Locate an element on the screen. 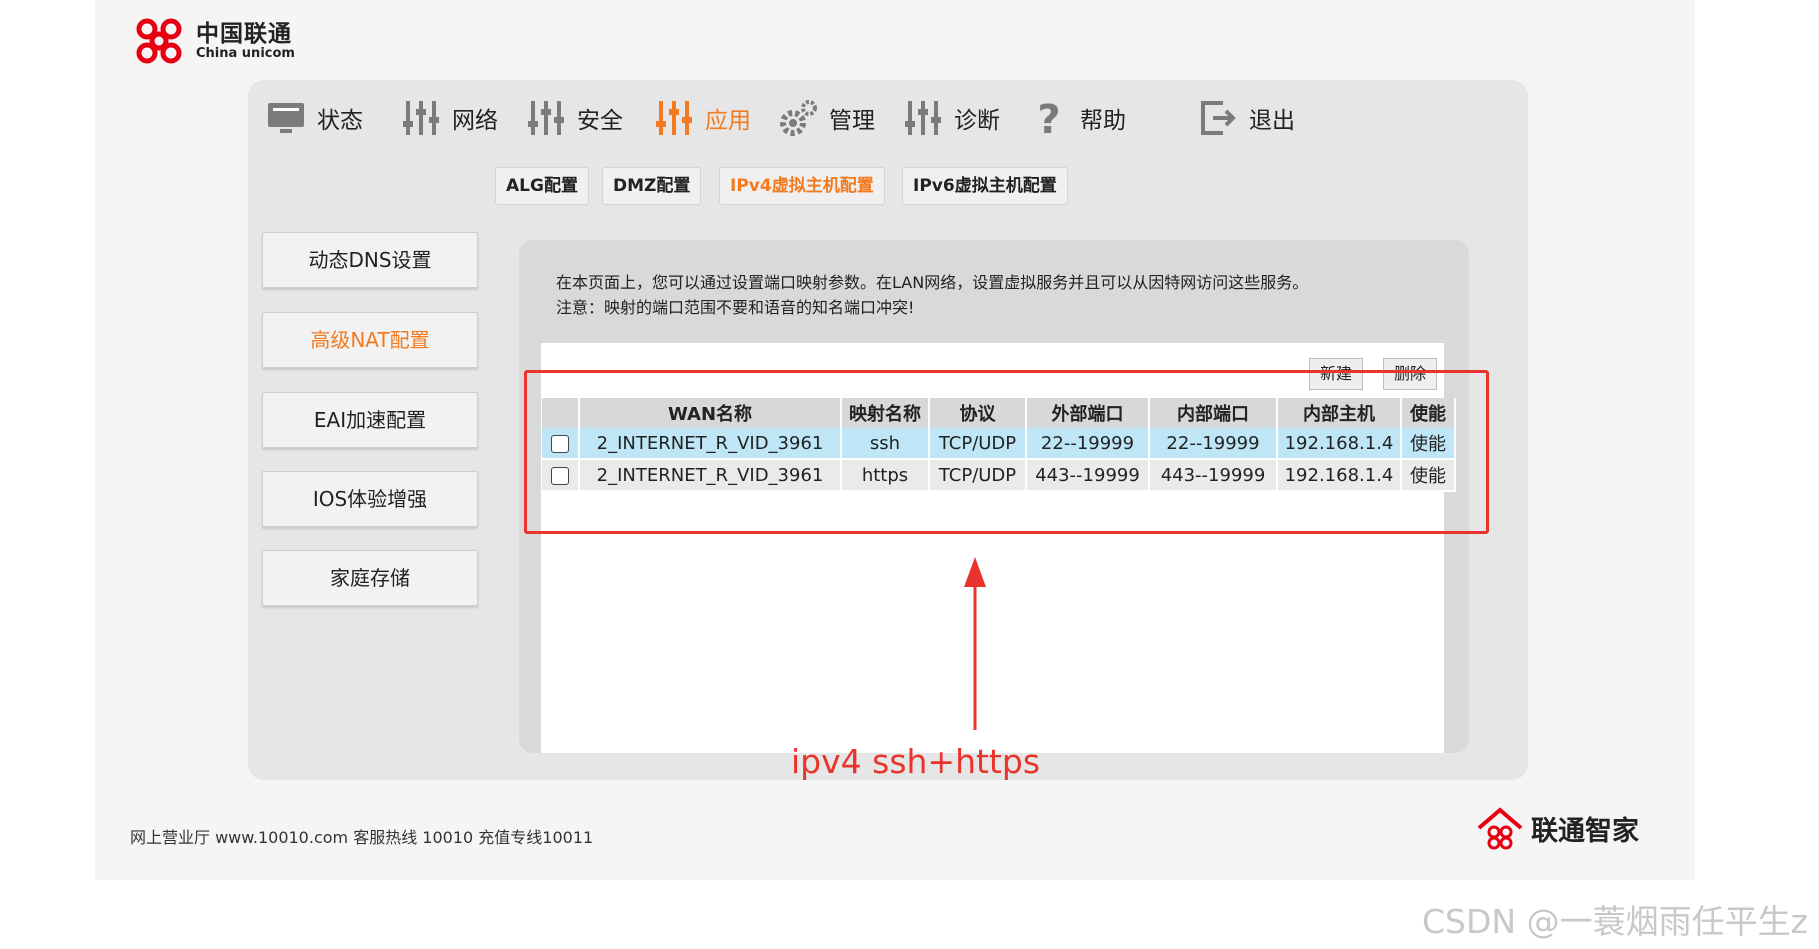 This screenshot has height=949, width=1819. nav-label: 状态 is located at coordinates (340, 121).